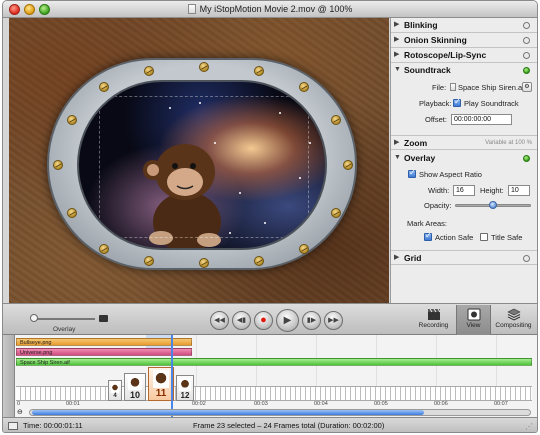  What do you see at coordinates (185, 388) in the screenshot?
I see `frame-thumb: 12` at bounding box center [185, 388].